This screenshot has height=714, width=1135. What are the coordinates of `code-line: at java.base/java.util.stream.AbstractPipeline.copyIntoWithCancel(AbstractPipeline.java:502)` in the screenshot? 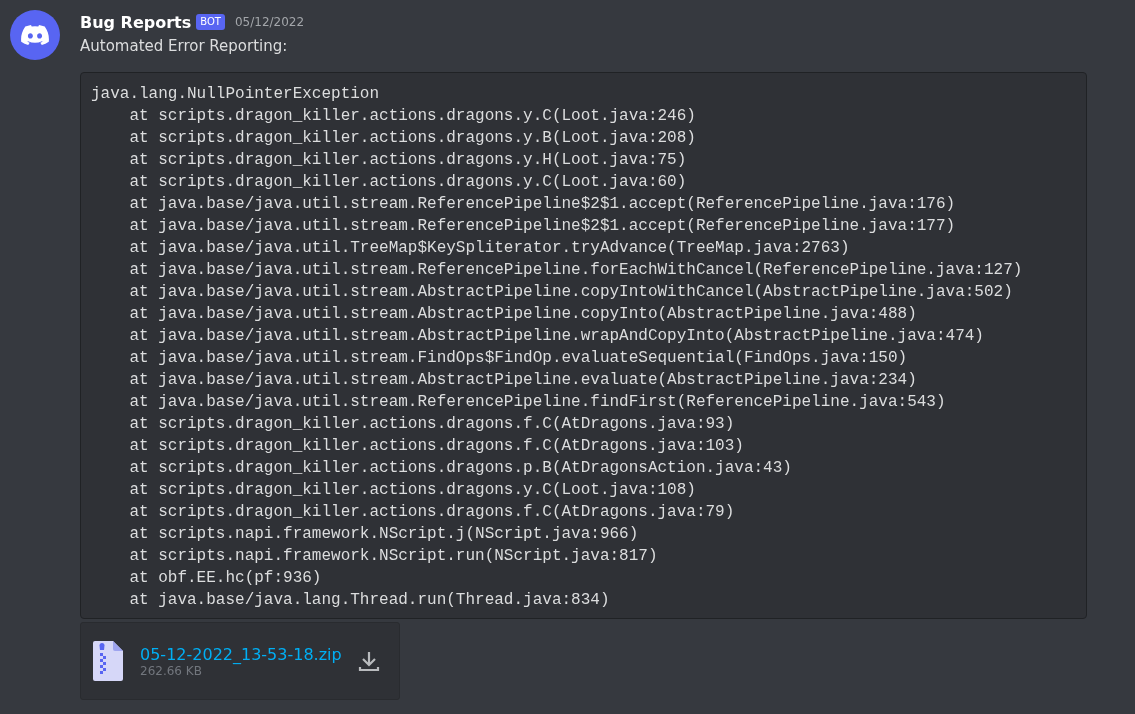 It's located at (571, 292).